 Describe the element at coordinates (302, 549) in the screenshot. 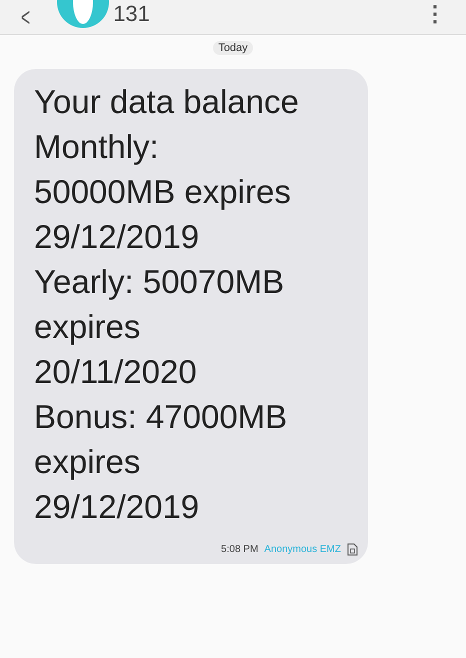

I see `sim-label: Anonymous EMZ` at that location.